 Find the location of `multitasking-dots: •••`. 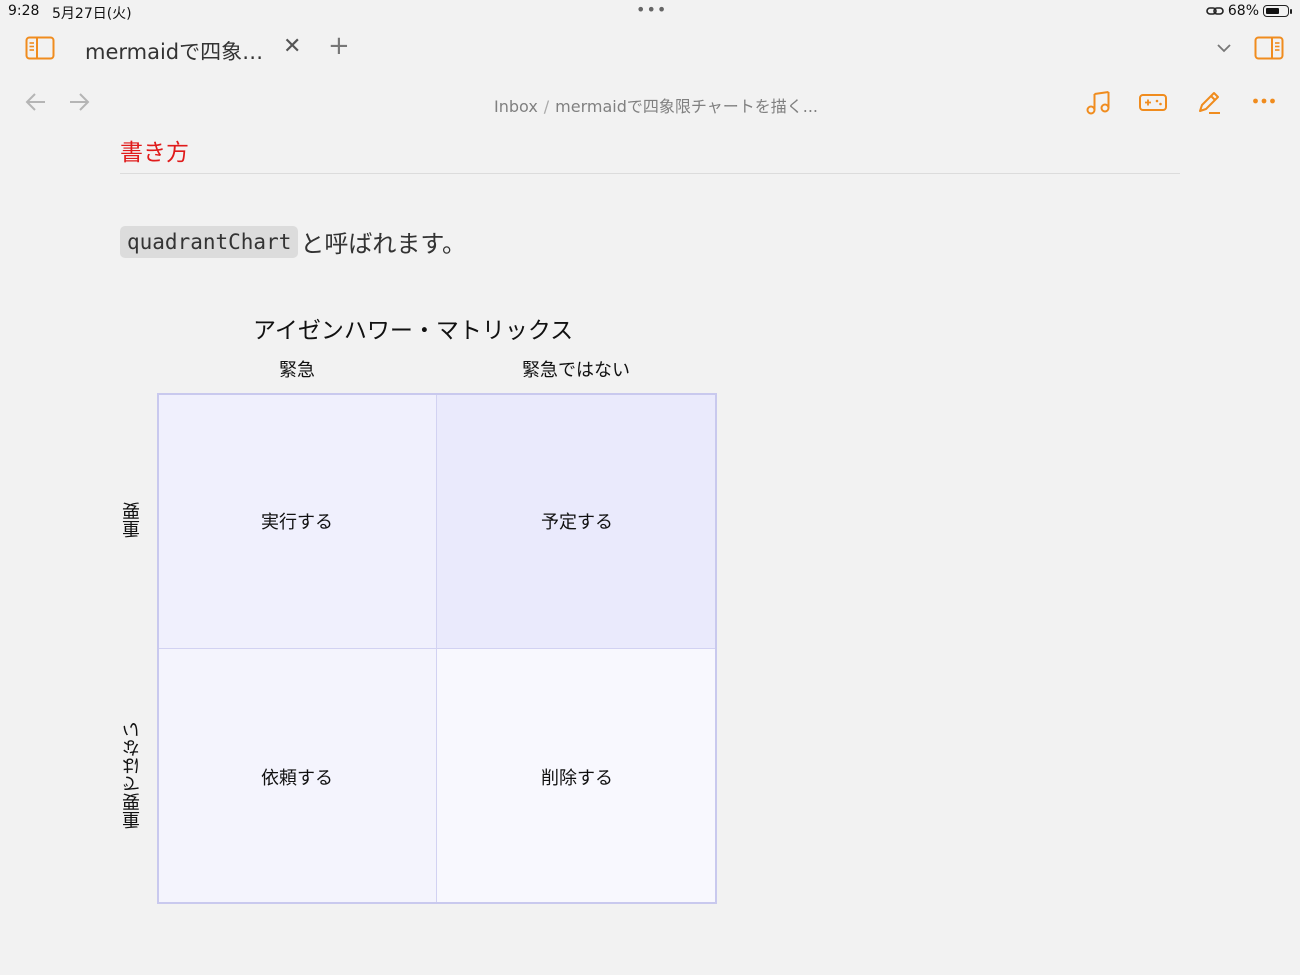

multitasking-dots: ••• is located at coordinates (651, 9).